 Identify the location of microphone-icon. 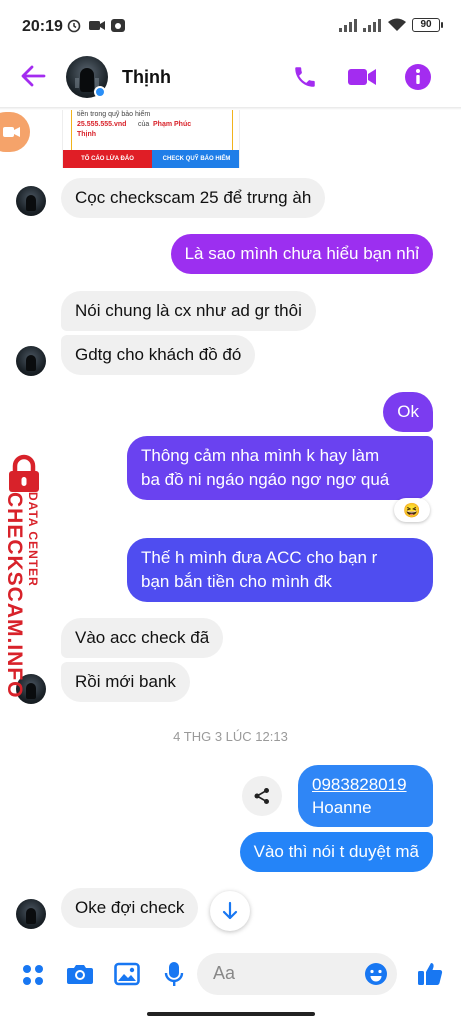
(174, 974).